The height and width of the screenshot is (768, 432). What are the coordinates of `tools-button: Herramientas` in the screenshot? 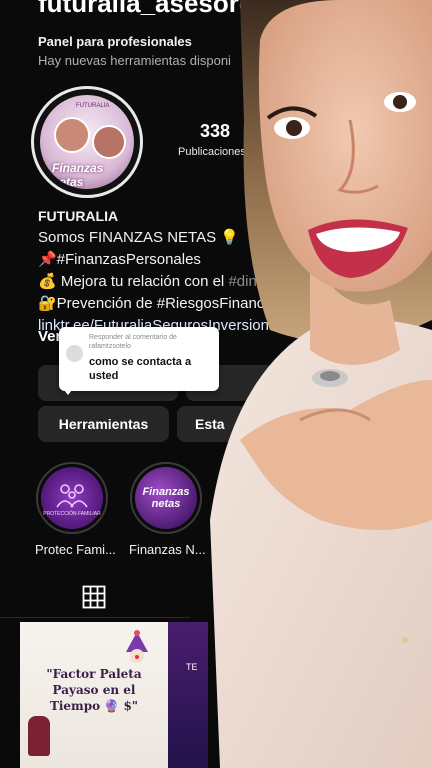 It's located at (103, 424).